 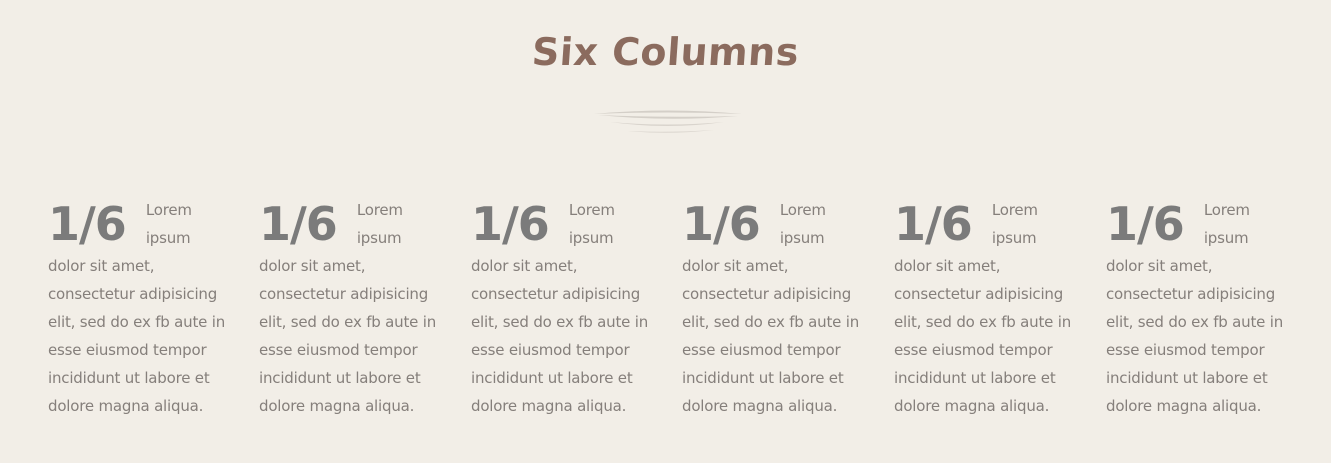 I want to click on section-title: Six Columns, so click(x=665, y=52).